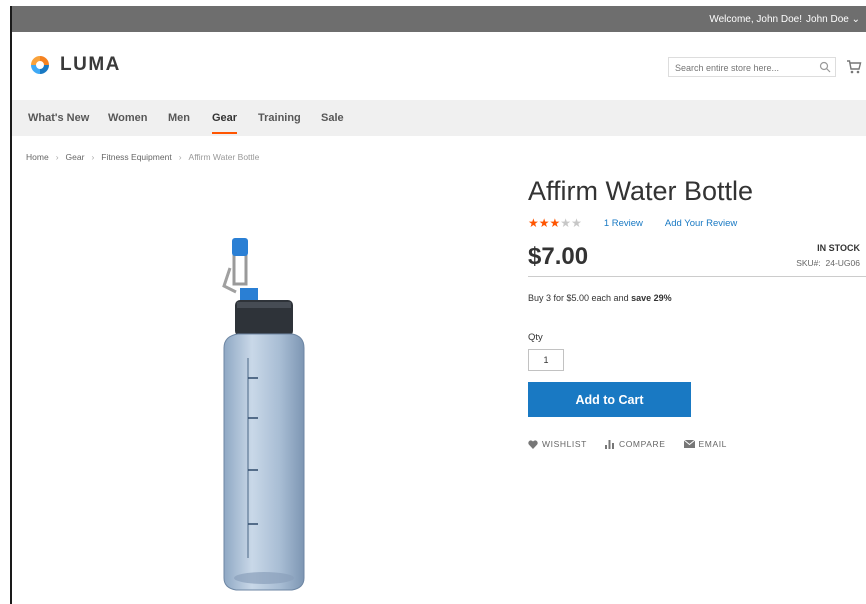  Describe the element at coordinates (128, 118) in the screenshot. I see `nav-item-women: Women` at that location.